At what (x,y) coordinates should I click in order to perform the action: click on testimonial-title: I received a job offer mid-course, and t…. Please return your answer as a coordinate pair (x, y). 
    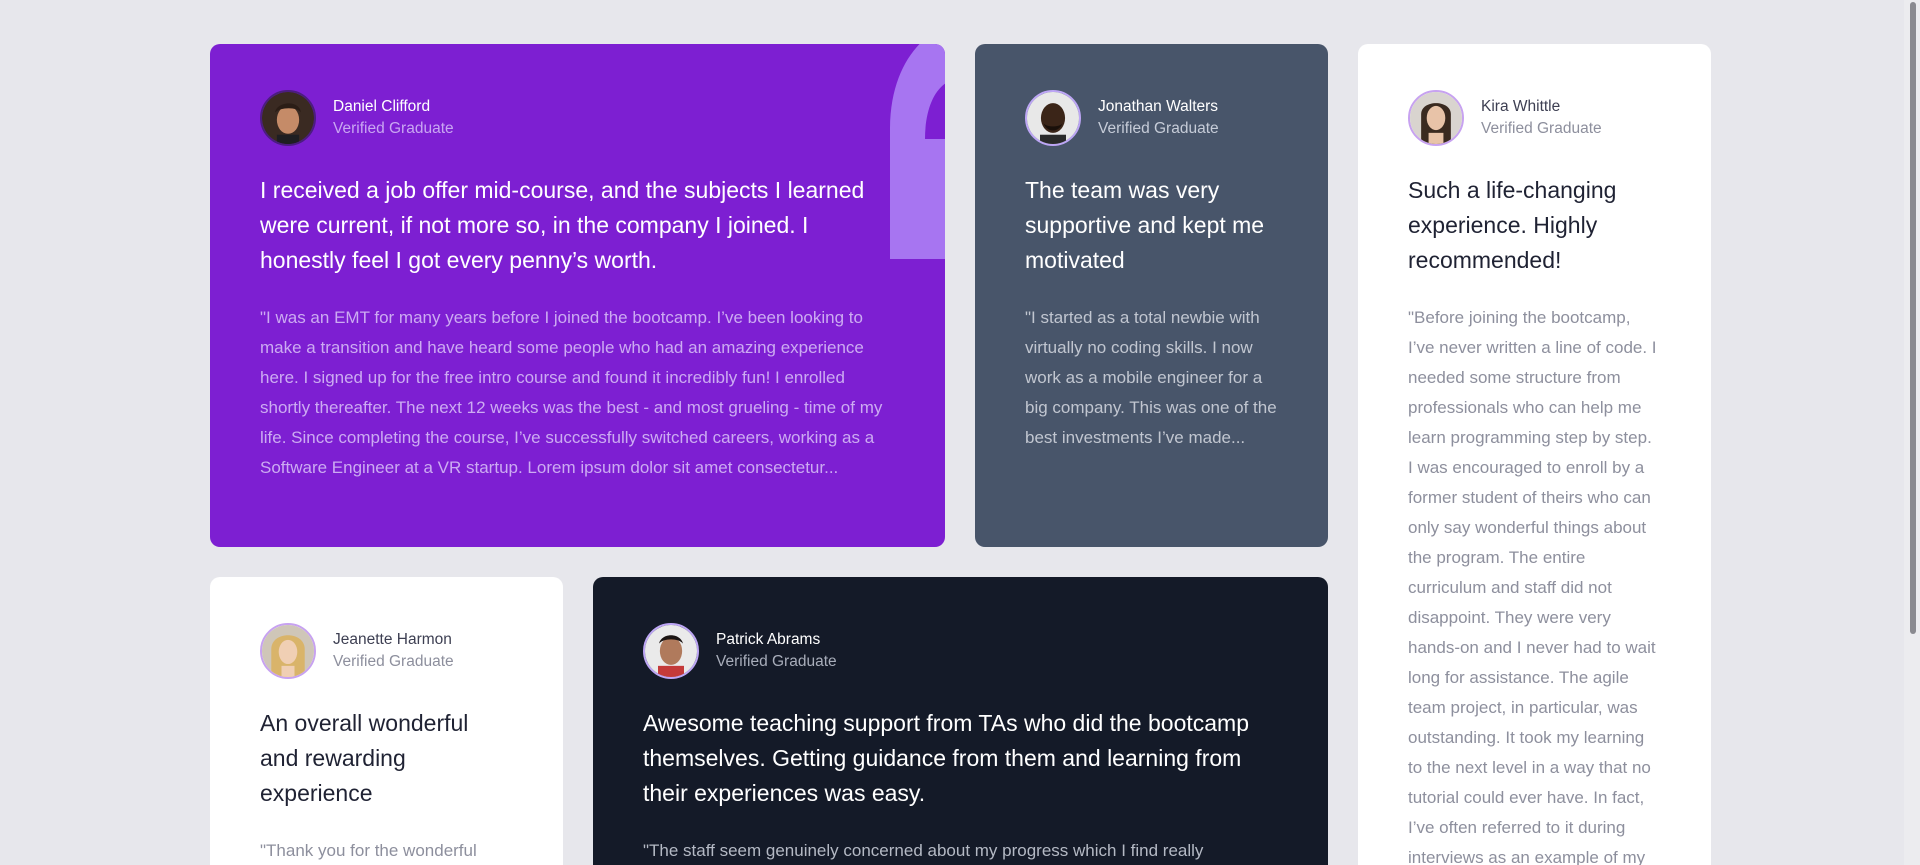
    Looking at the image, I should click on (562, 225).